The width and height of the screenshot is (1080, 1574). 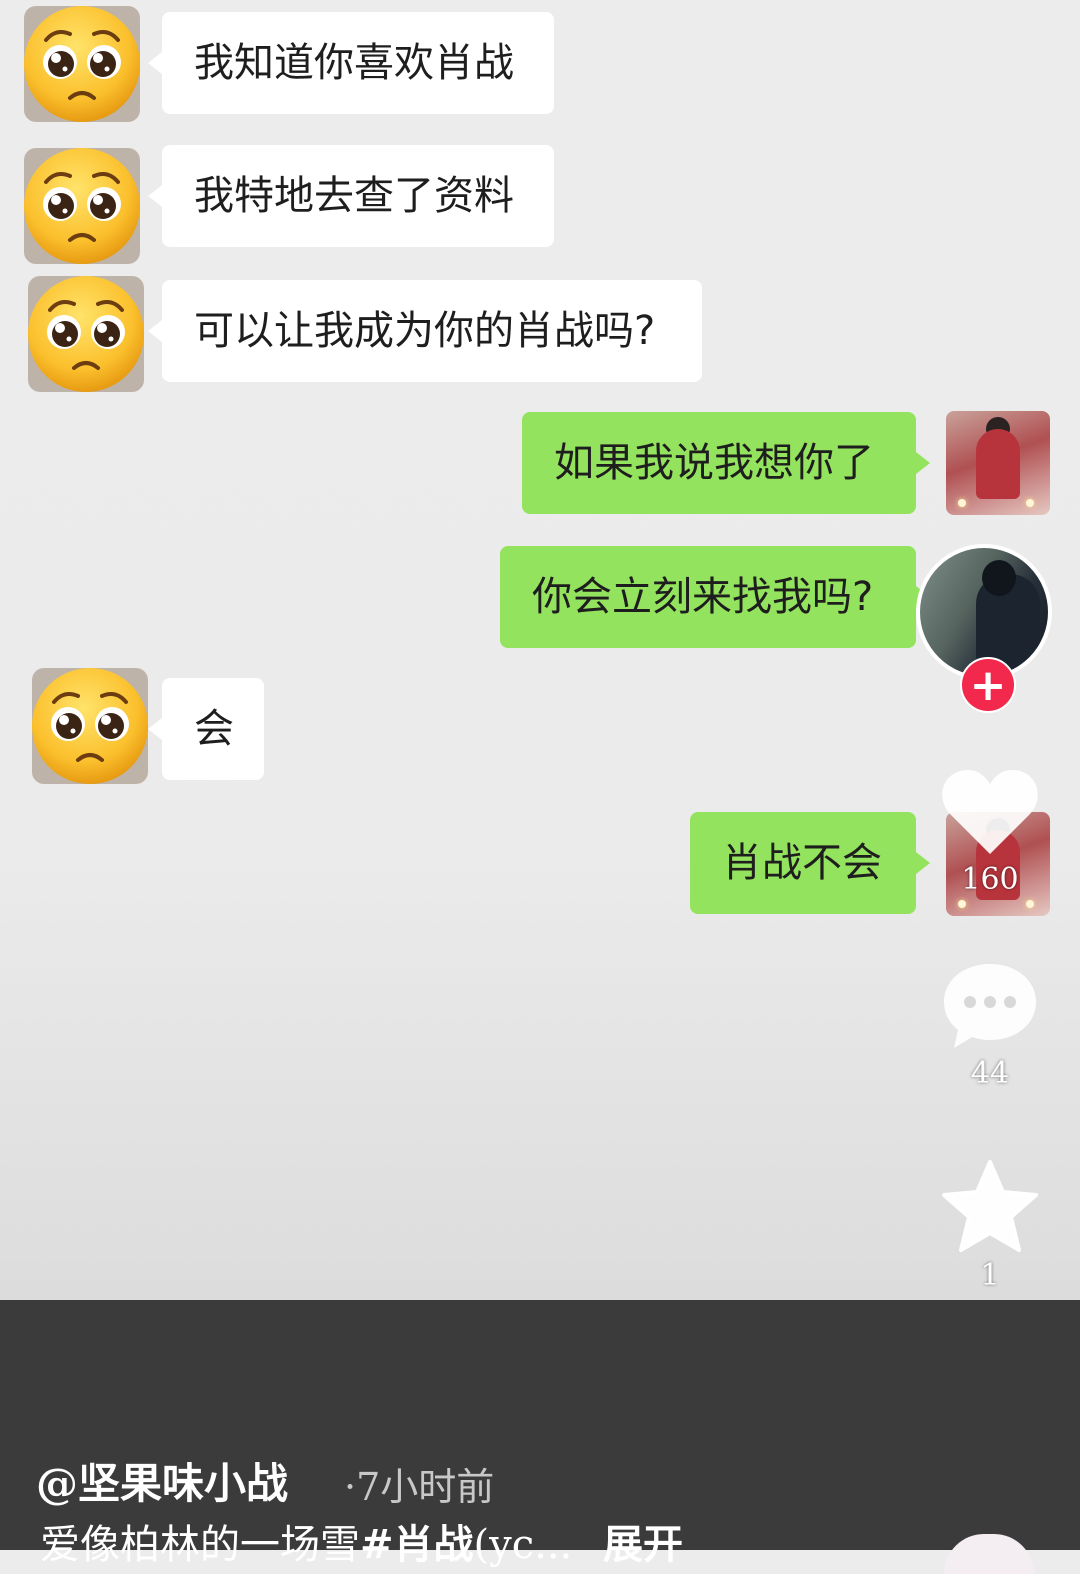 What do you see at coordinates (990, 1206) in the screenshot?
I see `star-icon` at bounding box center [990, 1206].